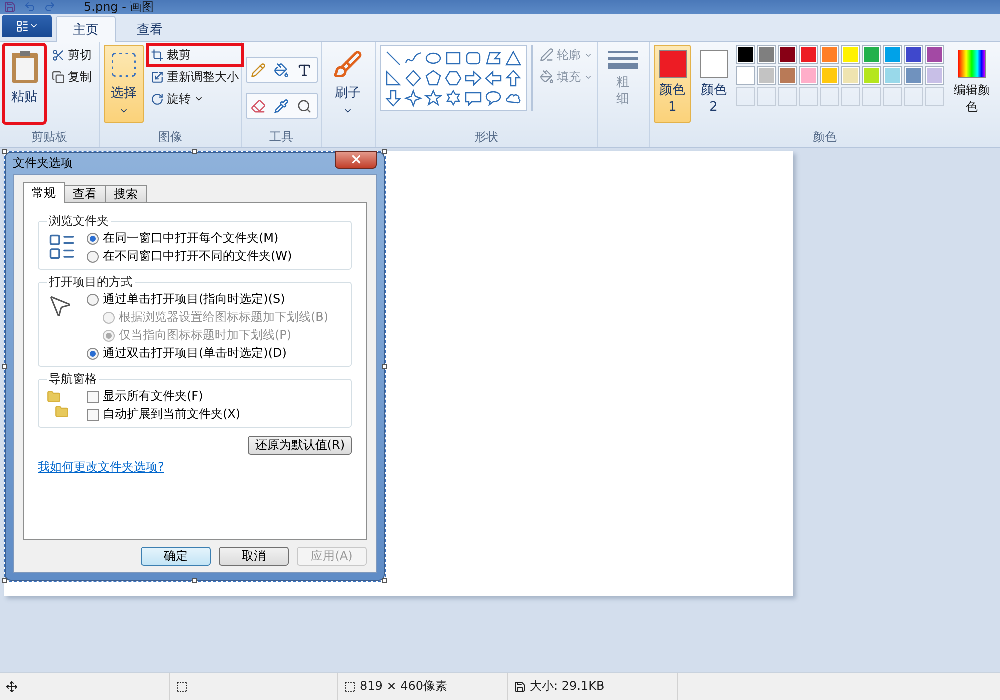  Describe the element at coordinates (486, 137) in the screenshot. I see `group-label: 形状` at that location.